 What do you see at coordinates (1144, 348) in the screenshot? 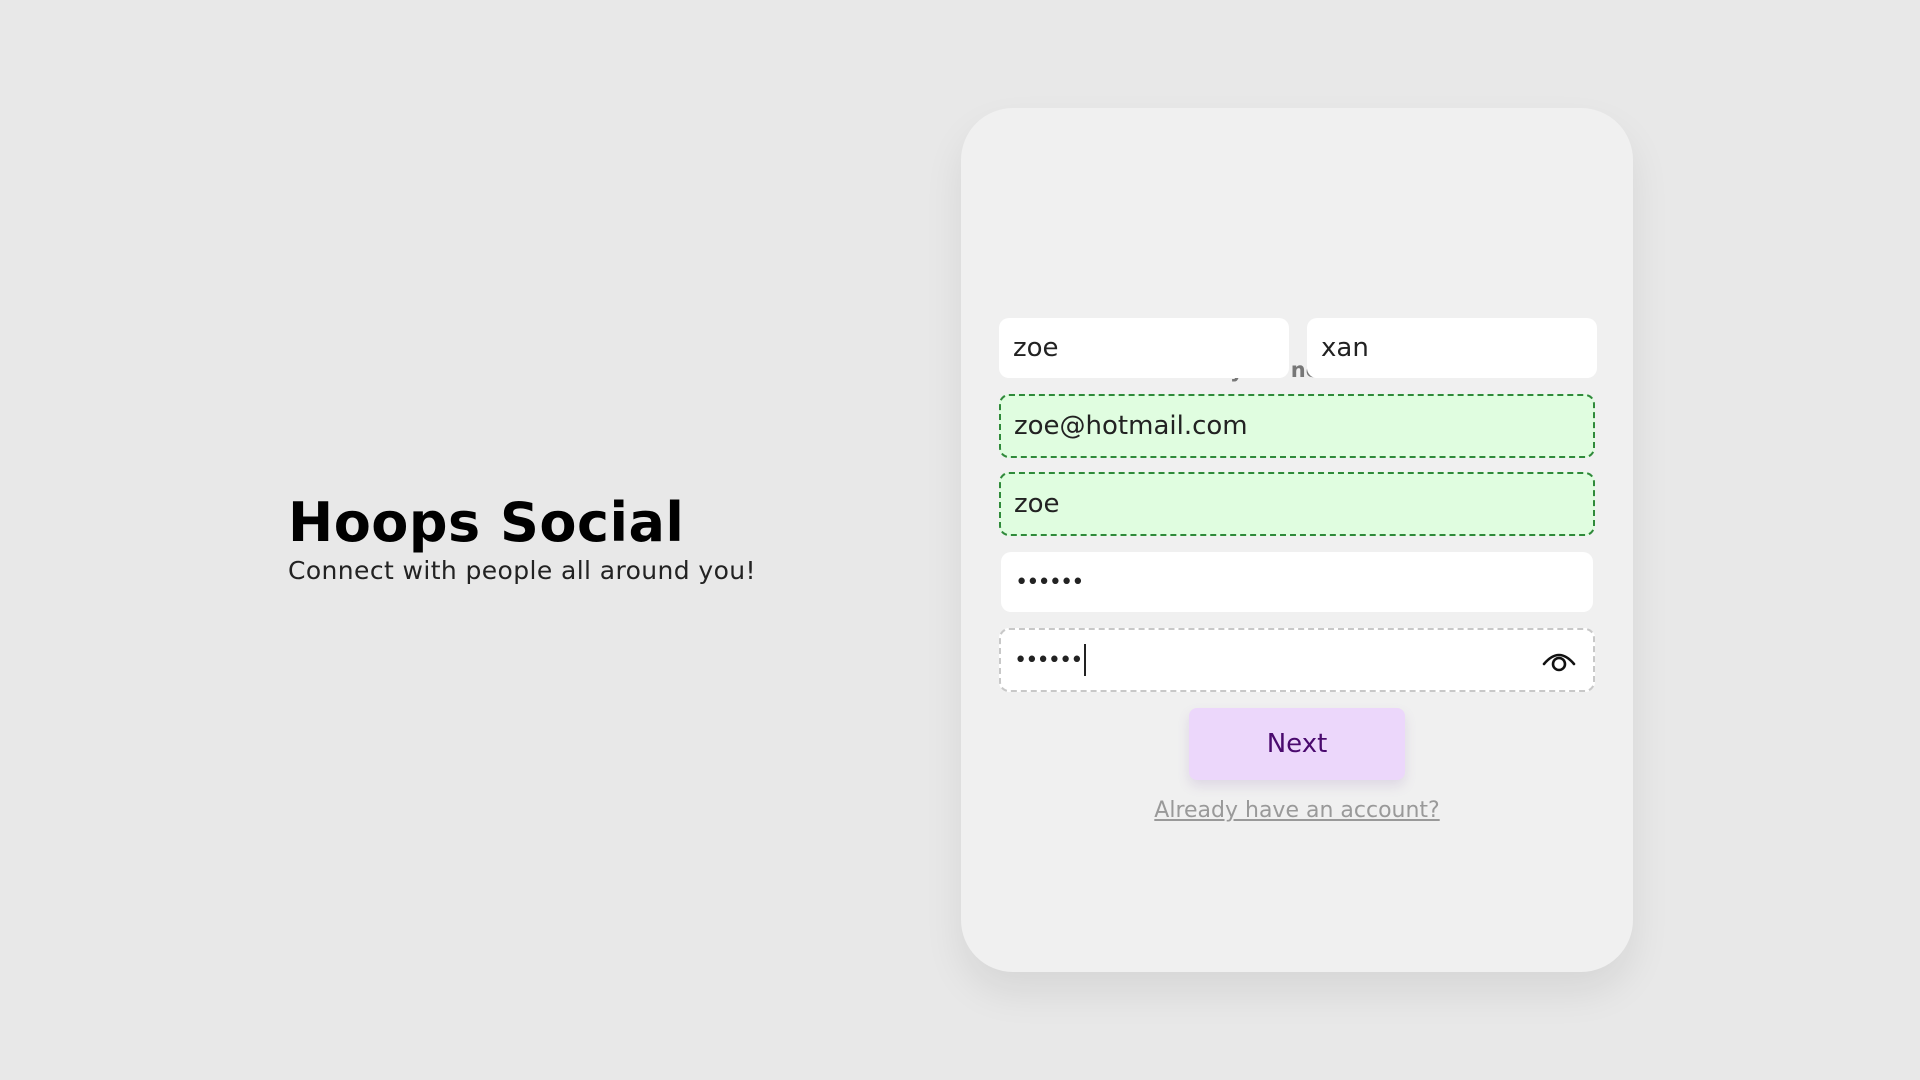
I see `first-name-field: zoe` at bounding box center [1144, 348].